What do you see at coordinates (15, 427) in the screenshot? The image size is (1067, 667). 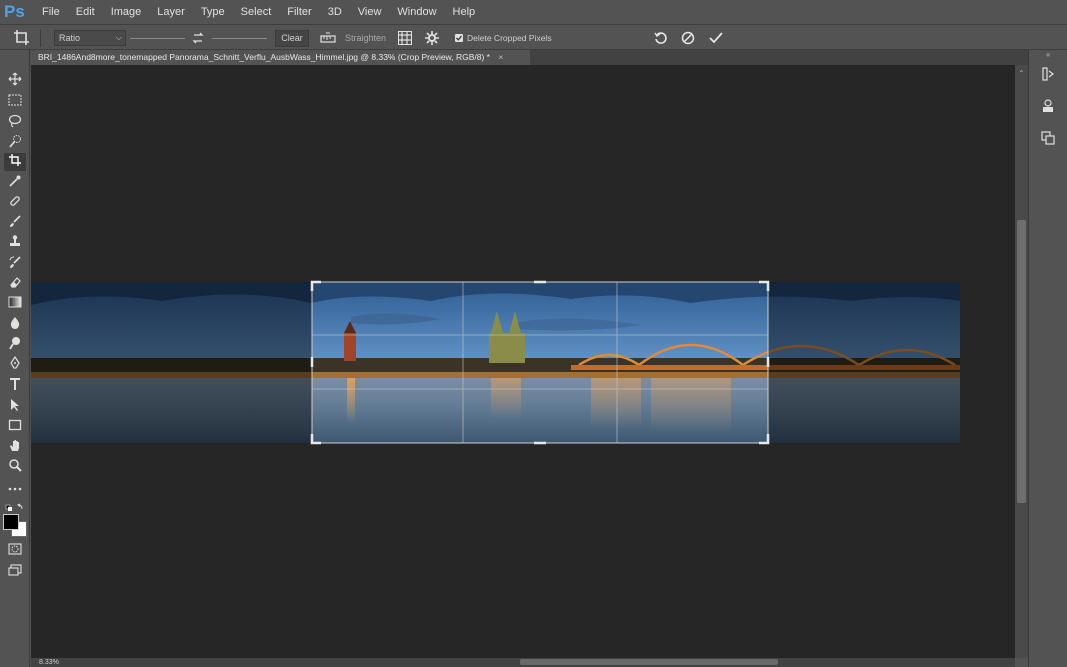 I see `rectangle-tool-icon` at bounding box center [15, 427].